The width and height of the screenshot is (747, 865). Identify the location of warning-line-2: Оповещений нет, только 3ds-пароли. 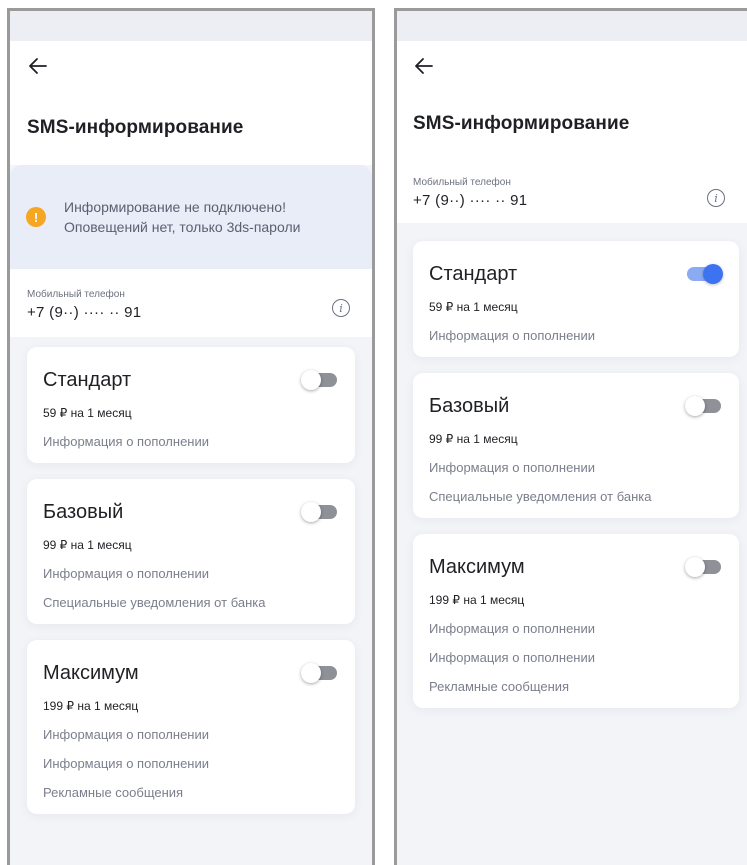
(182, 227).